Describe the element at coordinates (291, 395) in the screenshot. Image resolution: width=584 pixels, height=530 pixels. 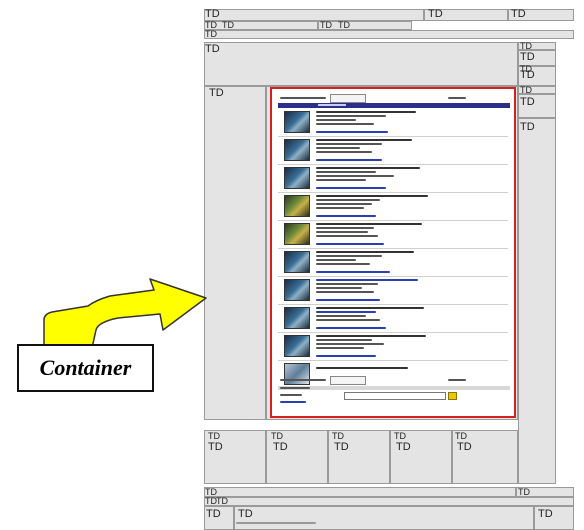
I see `search-label` at that location.